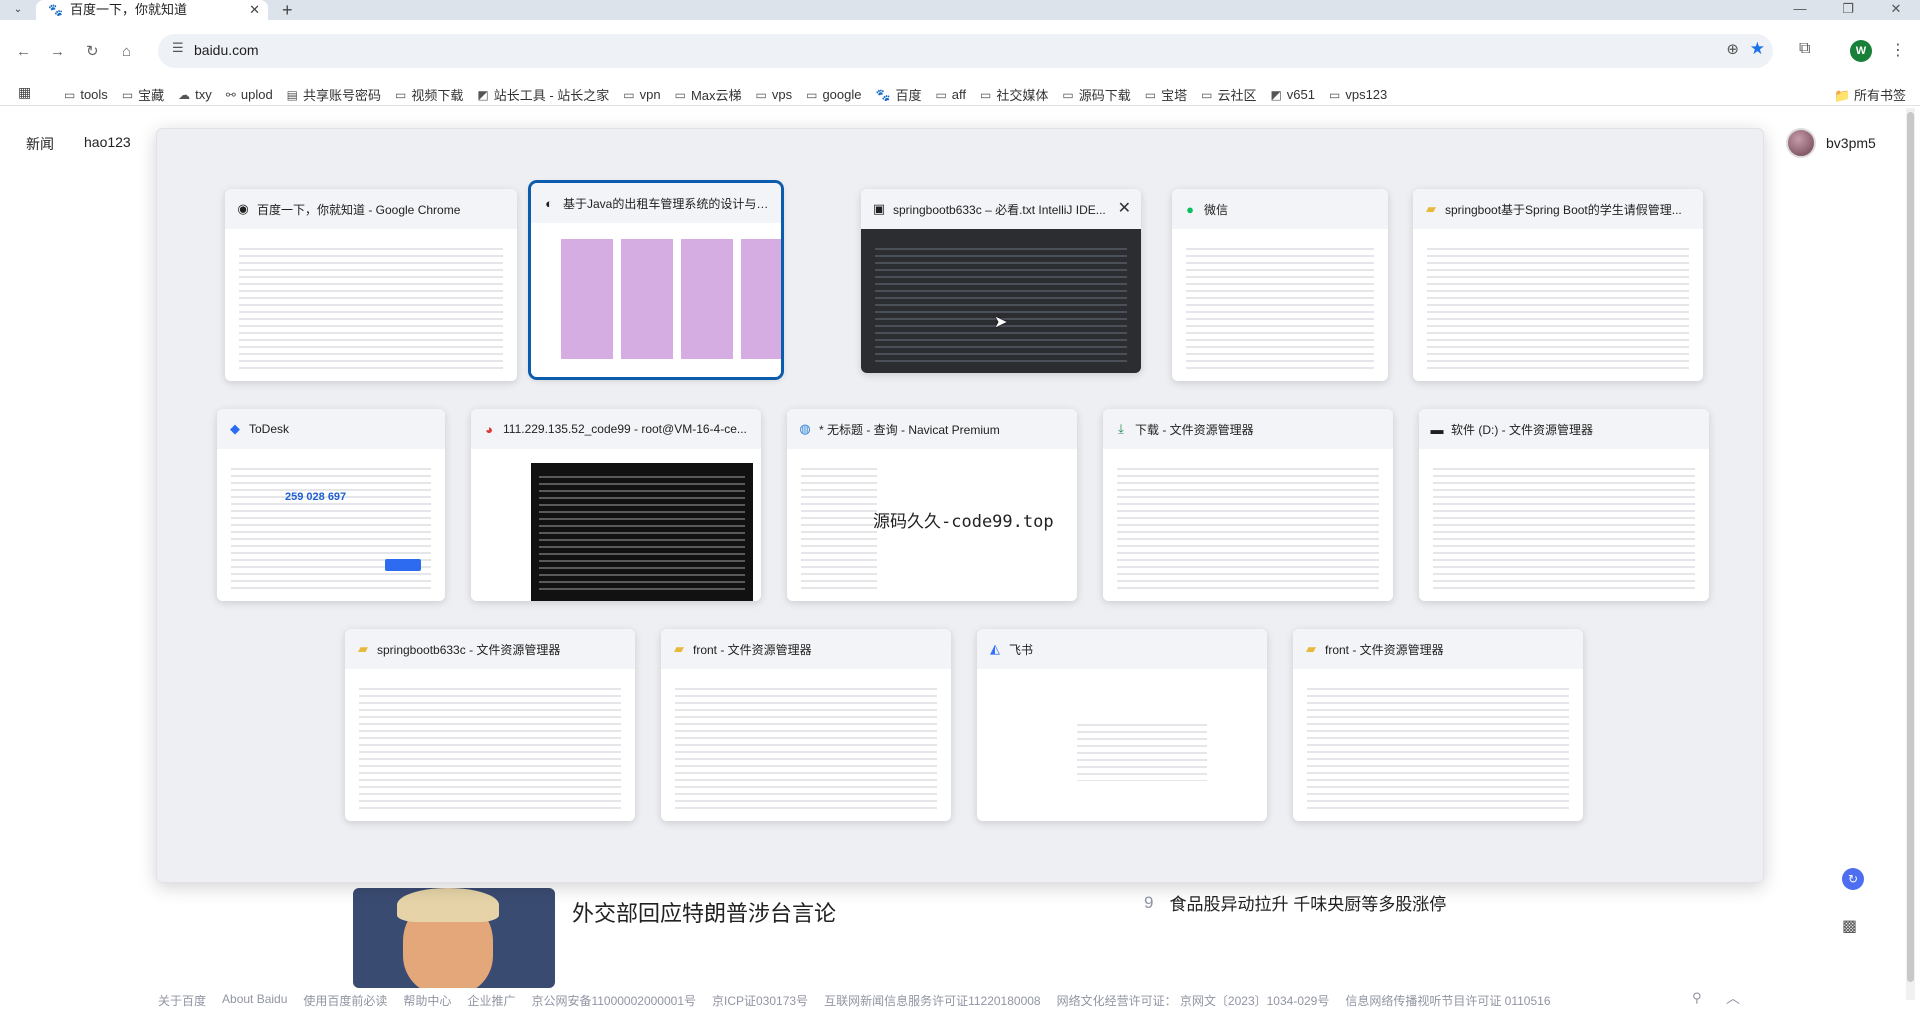  What do you see at coordinates (704, 912) in the screenshot?
I see `news-headline: 外交部回应特朗普涉台言论` at bounding box center [704, 912].